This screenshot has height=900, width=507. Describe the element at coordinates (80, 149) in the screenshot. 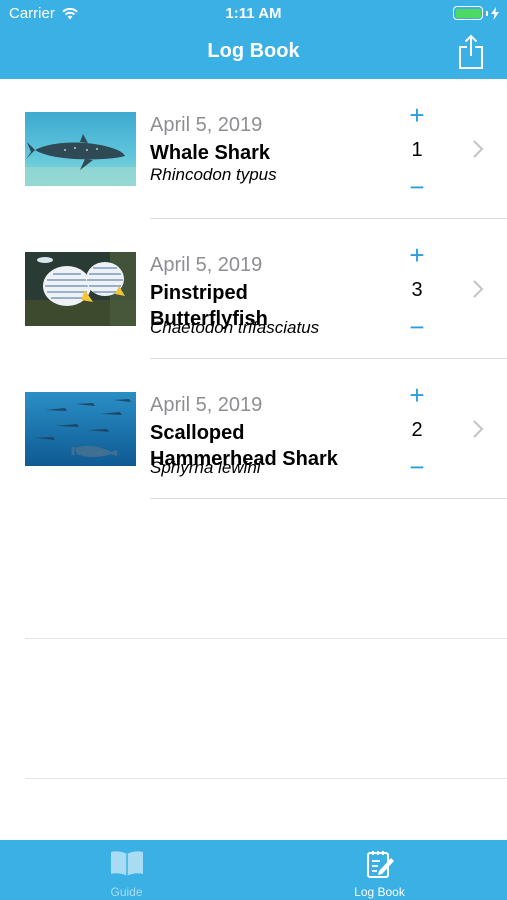

I see `whale-shark-photo` at that location.